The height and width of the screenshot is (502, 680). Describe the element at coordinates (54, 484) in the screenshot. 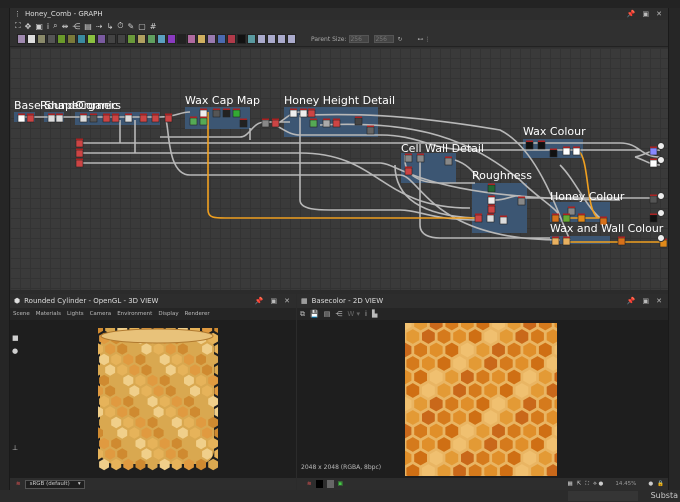

I see `colorspace-select: sRGB (default) ▾` at that location.